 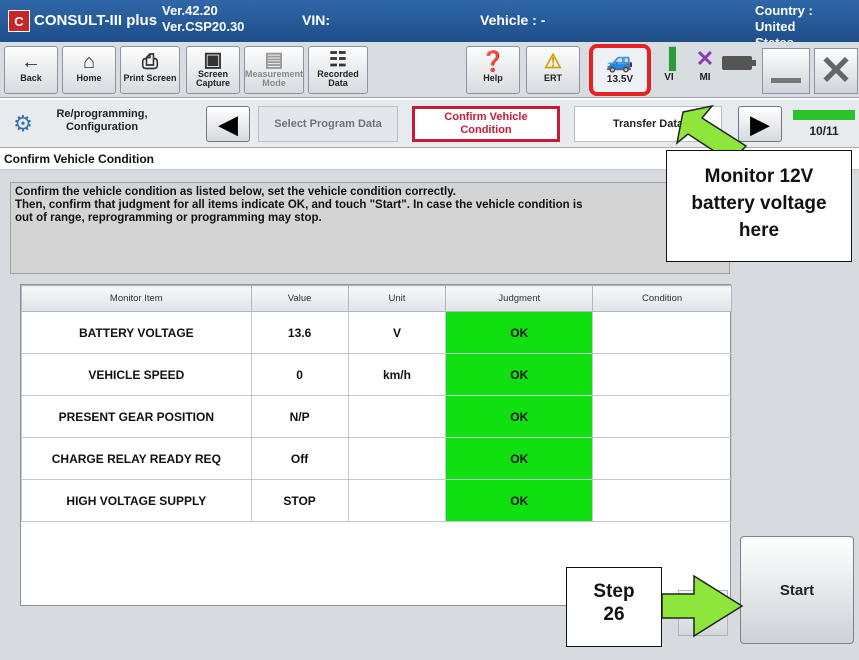 I want to click on measurement-icon: ▤, so click(x=274, y=60).